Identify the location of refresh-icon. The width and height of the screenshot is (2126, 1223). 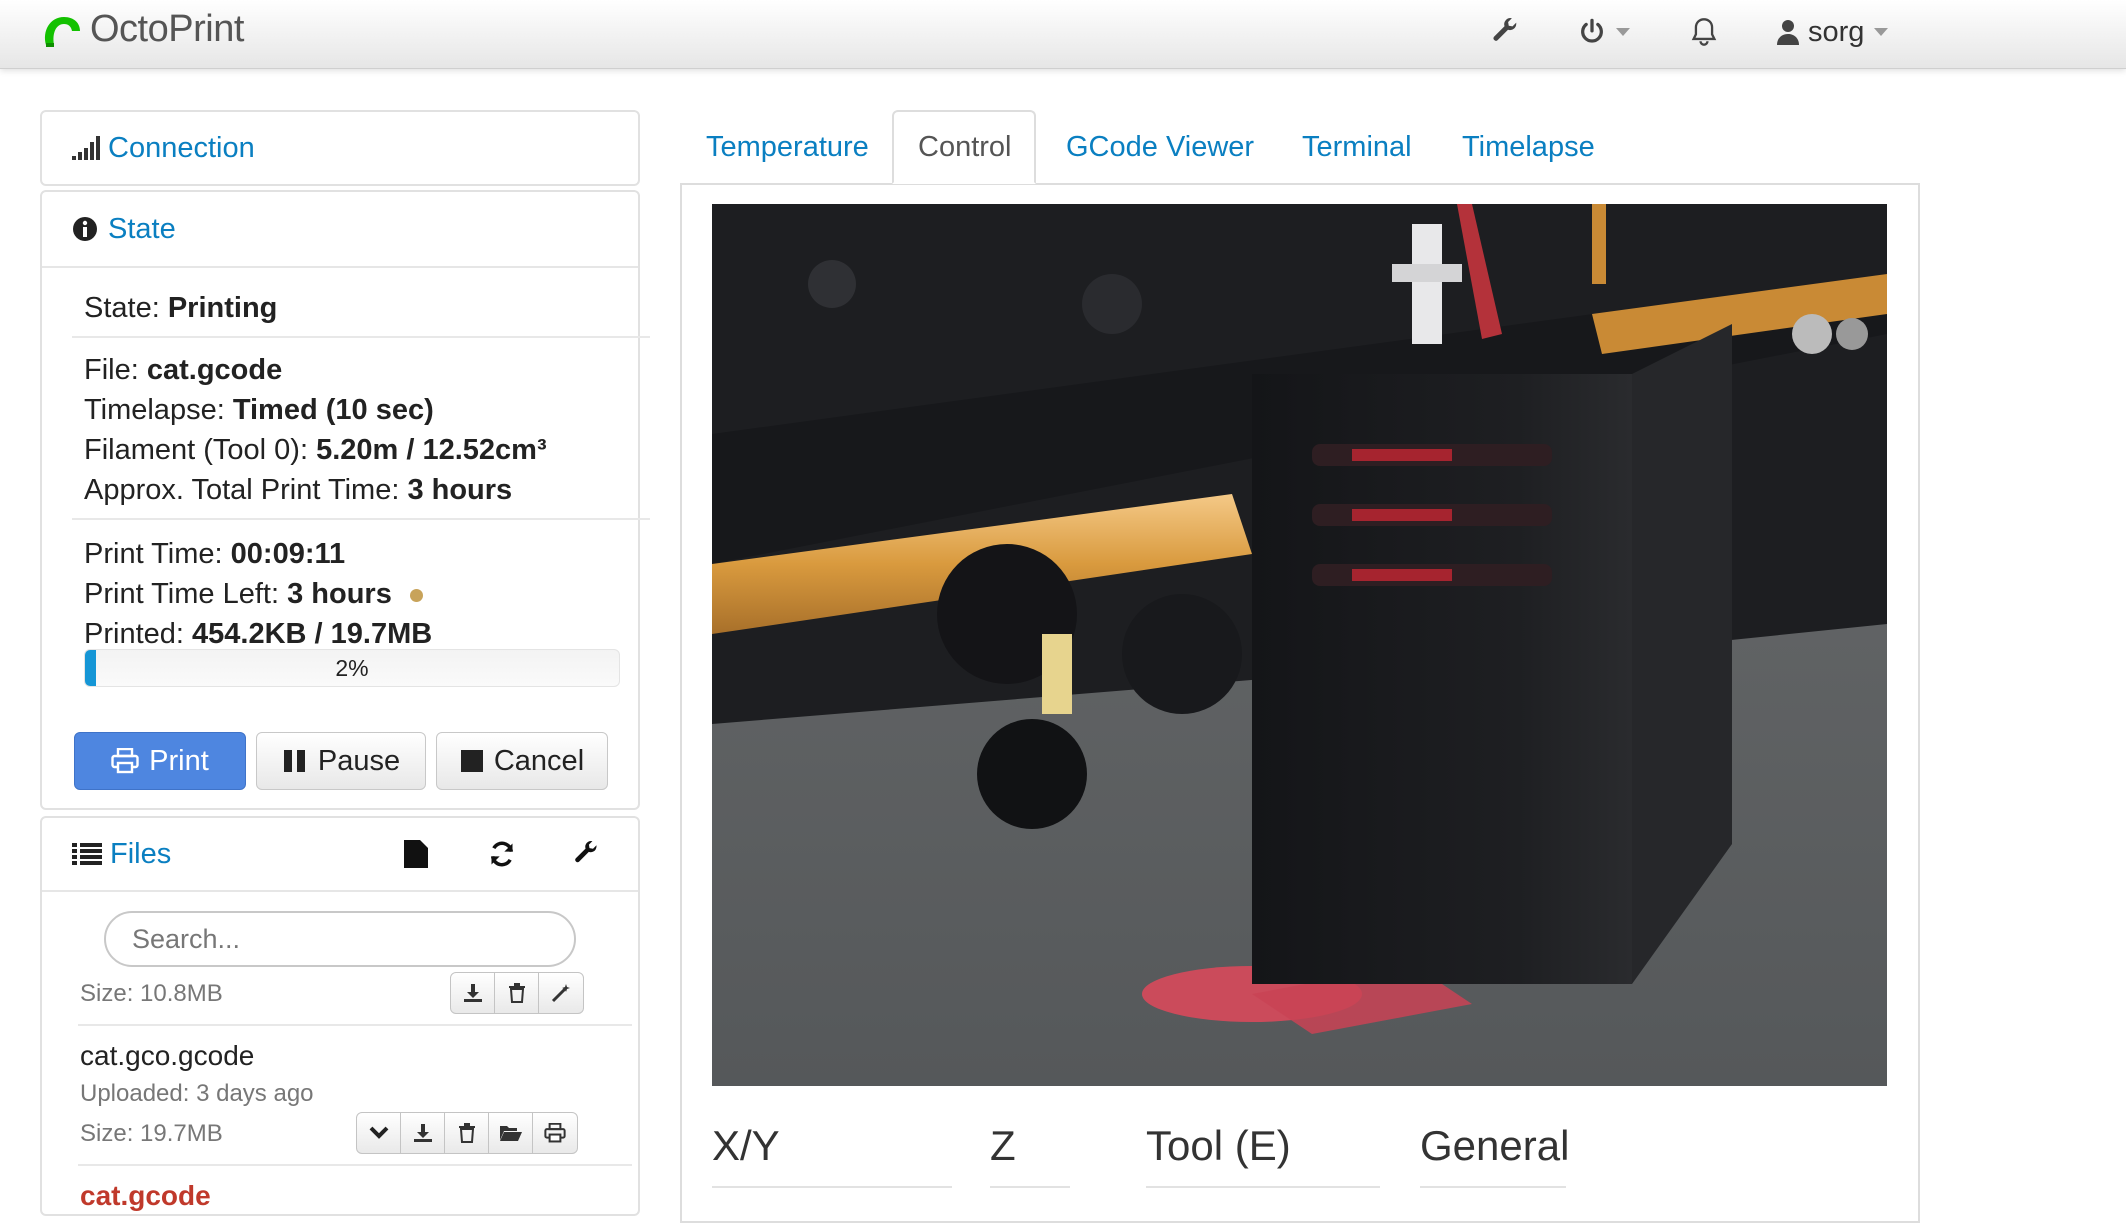
(502, 854).